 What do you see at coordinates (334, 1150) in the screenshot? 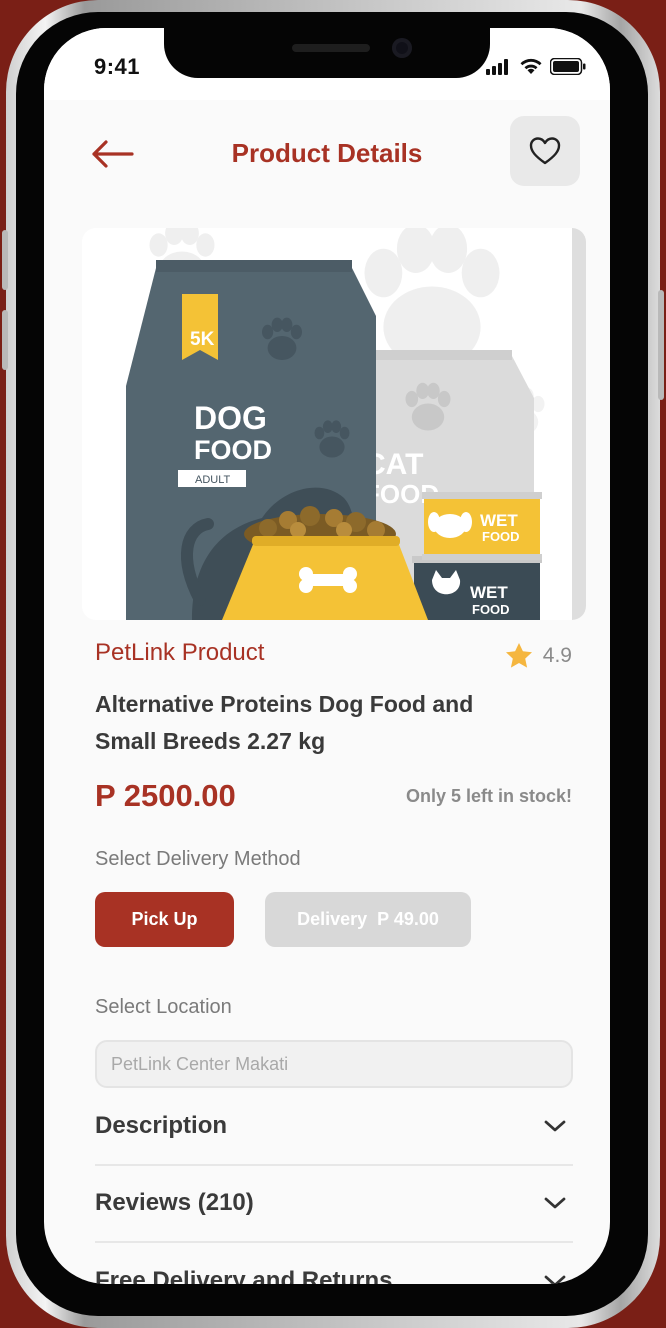
I see `description-section: Description` at bounding box center [334, 1150].